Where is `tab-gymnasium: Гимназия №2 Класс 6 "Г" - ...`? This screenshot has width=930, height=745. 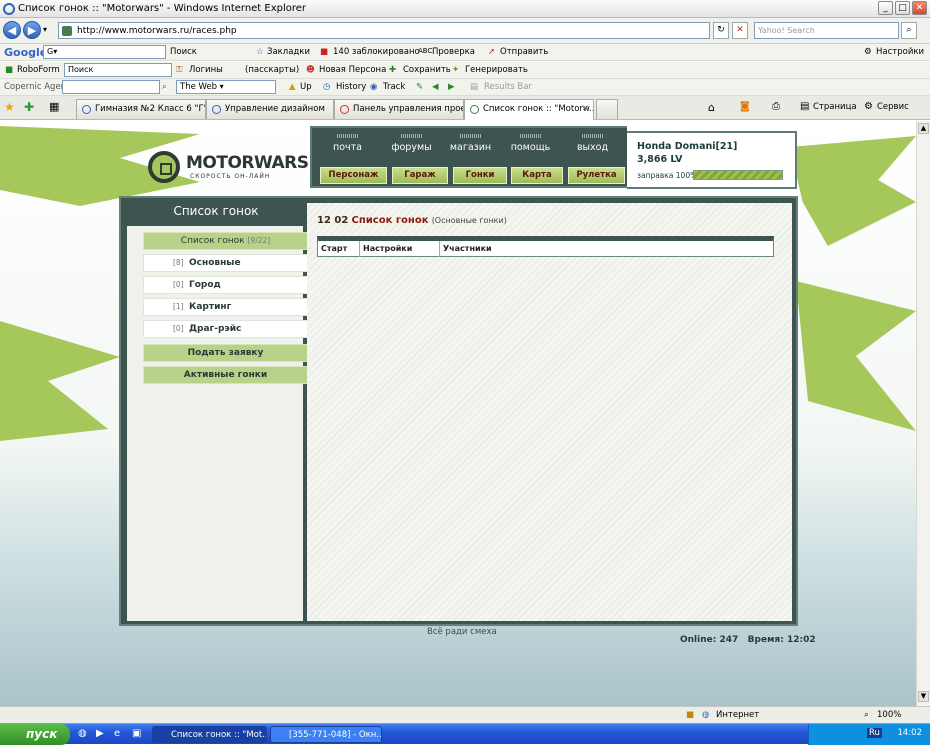 tab-gymnasium: Гимназия №2 Класс 6 "Г" - ... is located at coordinates (141, 109).